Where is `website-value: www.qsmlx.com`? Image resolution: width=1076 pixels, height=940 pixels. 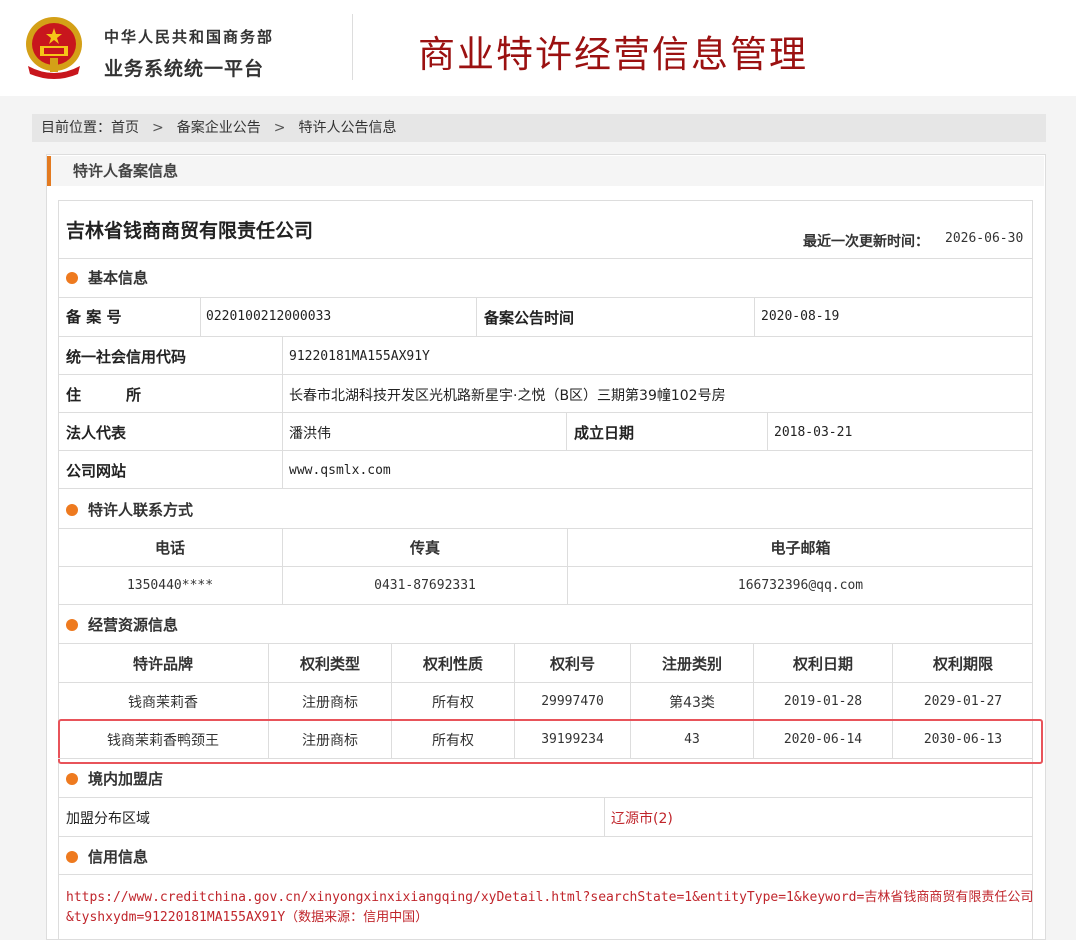 website-value: www.qsmlx.com is located at coordinates (340, 470).